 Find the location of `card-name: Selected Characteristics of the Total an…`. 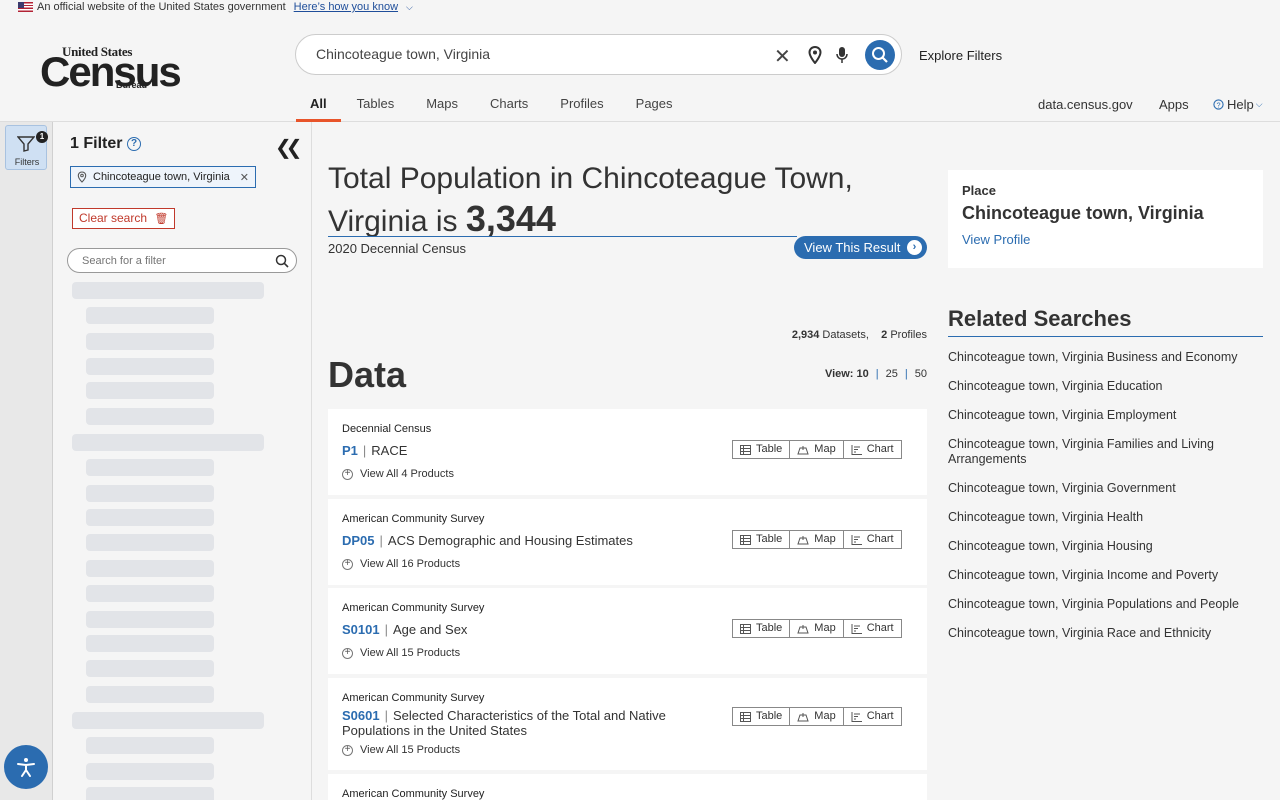

card-name: Selected Characteristics of the Total an… is located at coordinates (504, 723).